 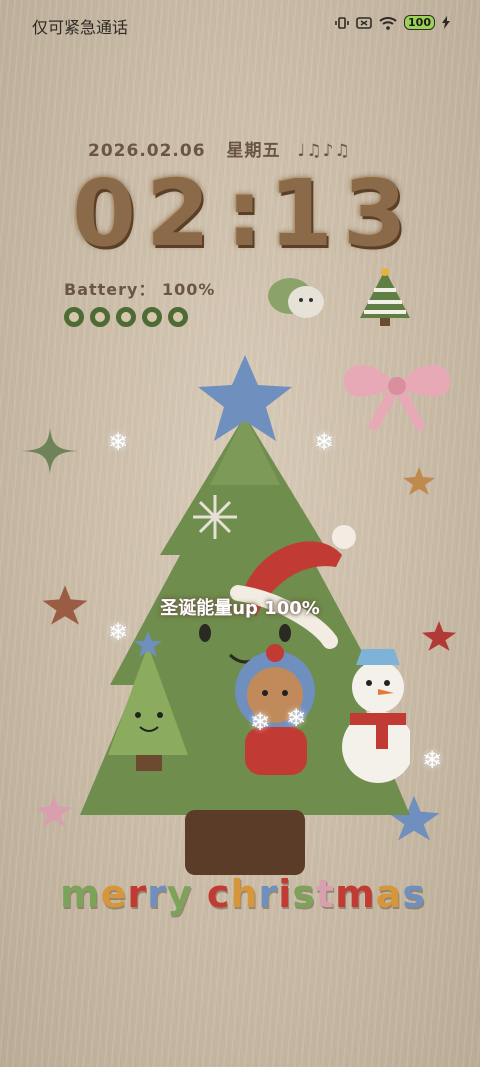 What do you see at coordinates (419, 22) in the screenshot?
I see `battery-icon: 100` at bounding box center [419, 22].